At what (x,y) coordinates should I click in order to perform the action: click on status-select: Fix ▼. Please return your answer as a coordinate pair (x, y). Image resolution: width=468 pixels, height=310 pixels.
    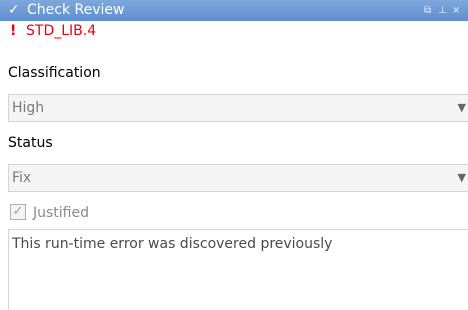
    Looking at the image, I should click on (238, 178).